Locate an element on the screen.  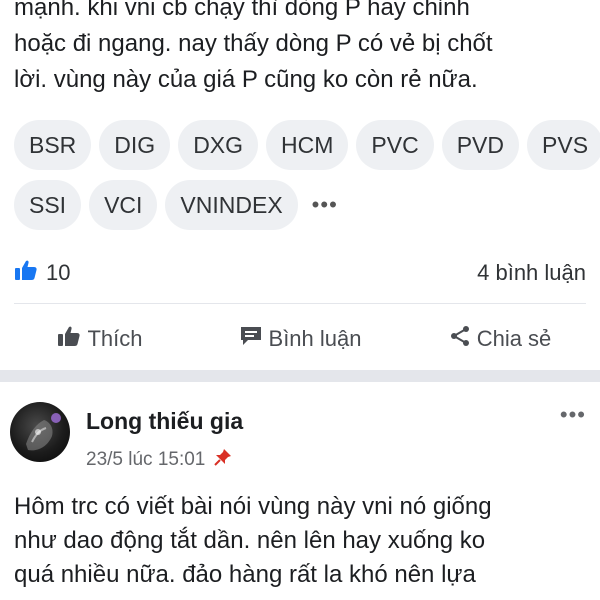
tag-bsr: BSR is located at coordinates (53, 145).